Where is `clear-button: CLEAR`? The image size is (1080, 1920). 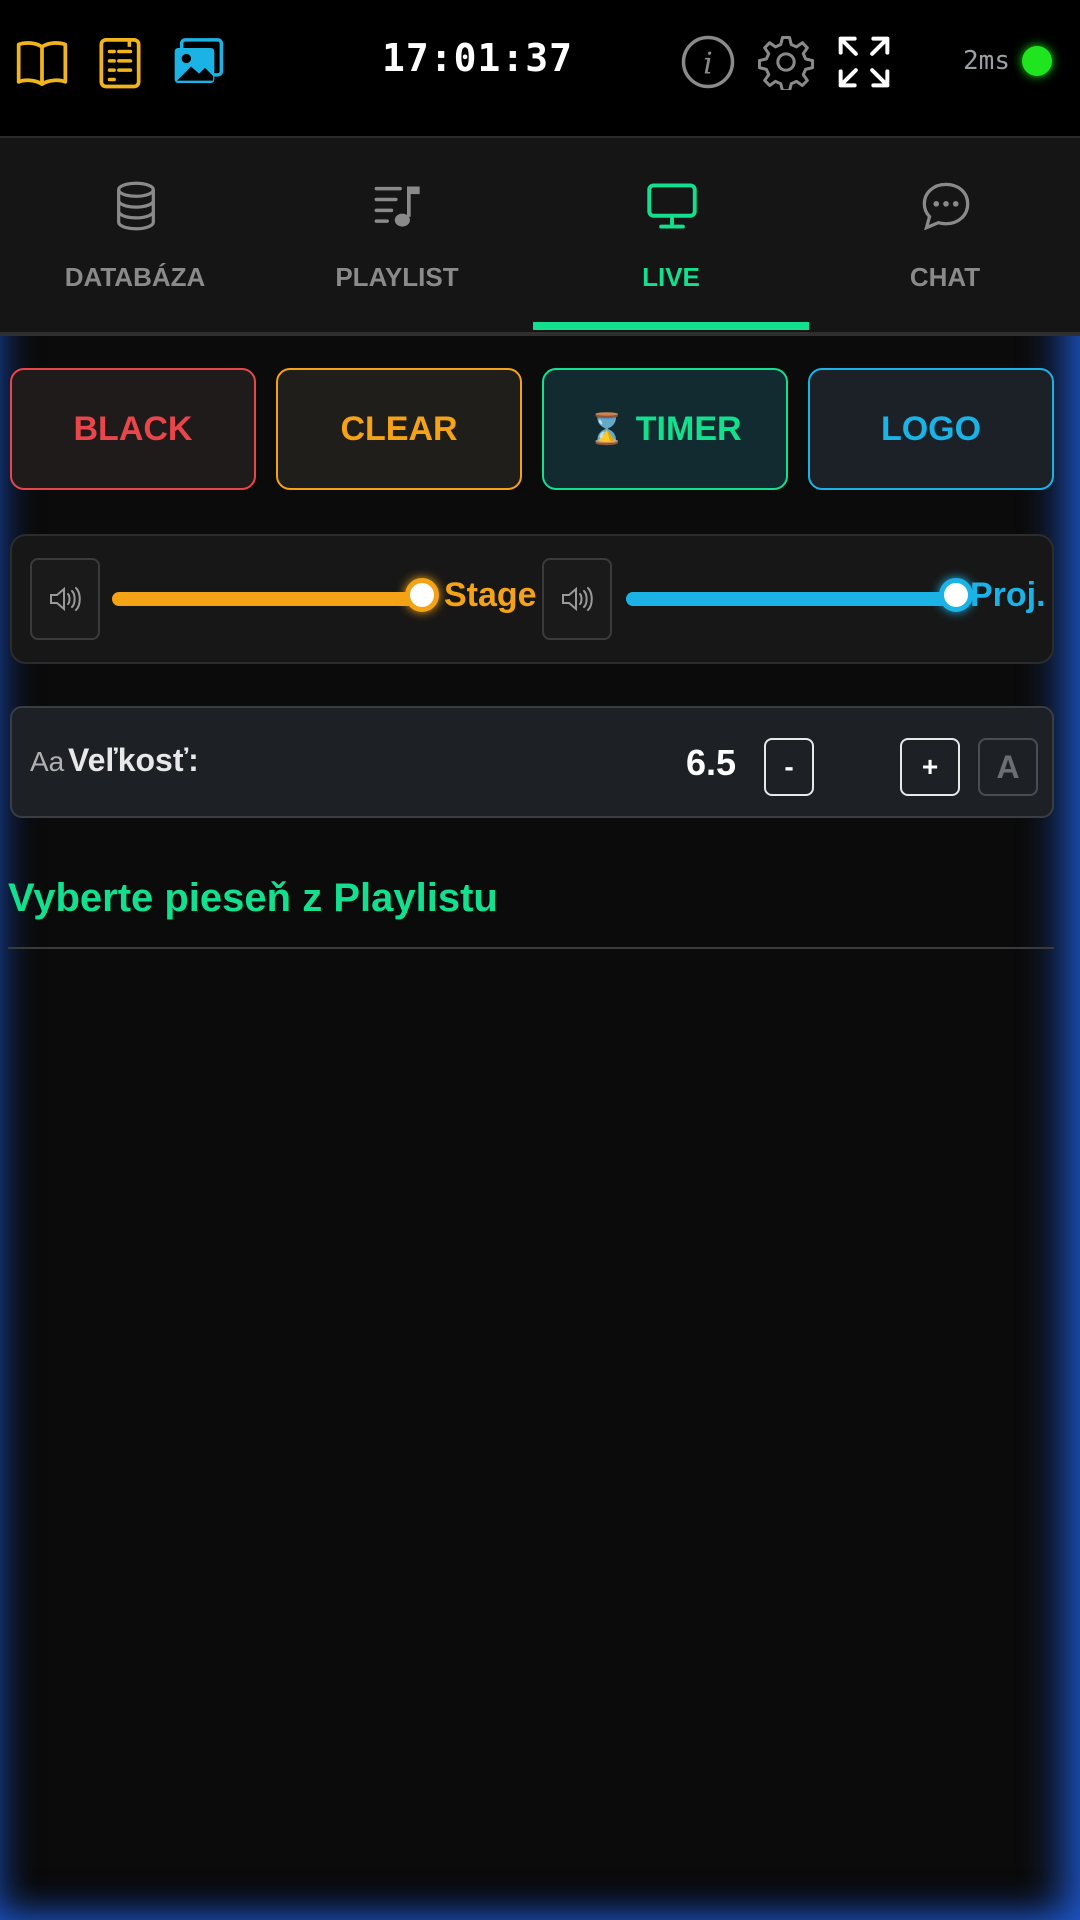 clear-button: CLEAR is located at coordinates (399, 429).